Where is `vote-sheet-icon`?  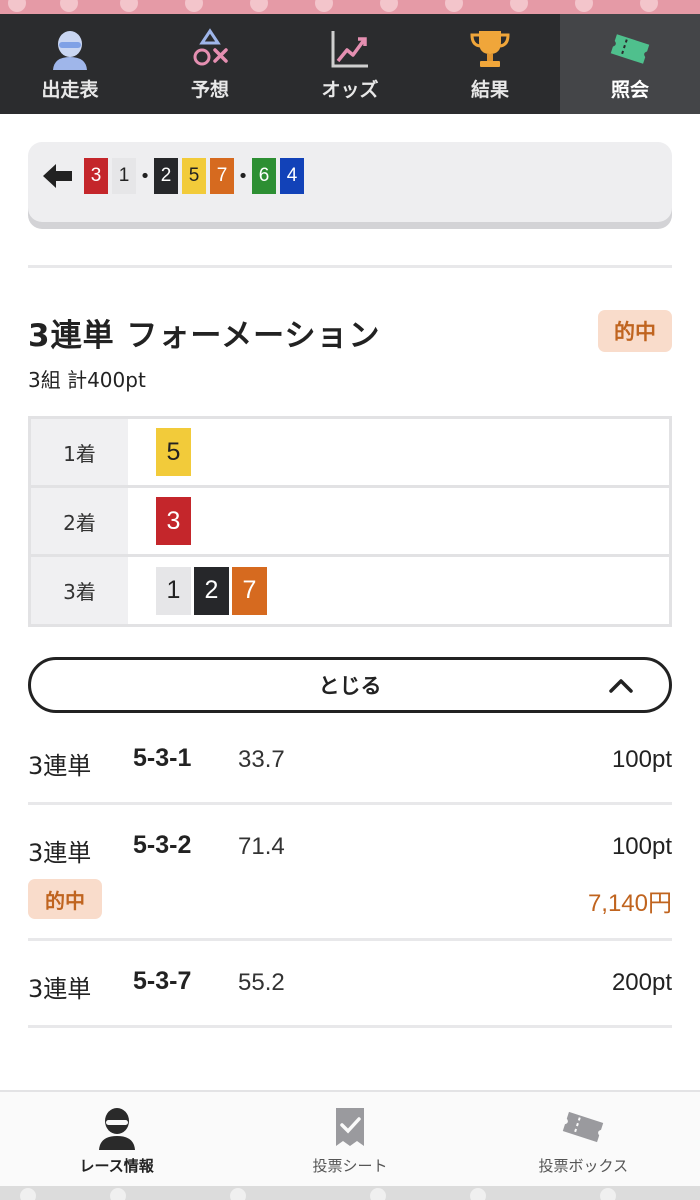 vote-sheet-icon is located at coordinates (350, 1127).